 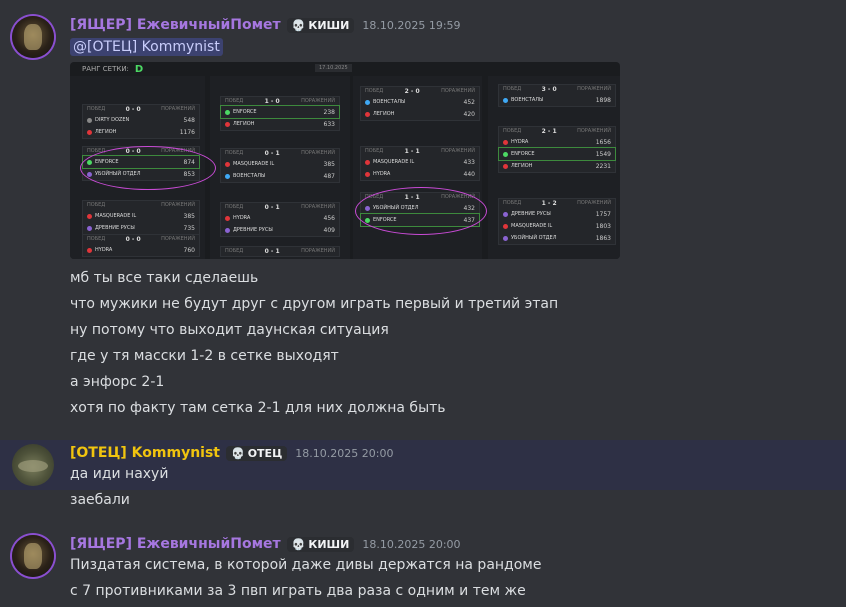 What do you see at coordinates (557, 238) in the screenshot?
I see `team-row: УБОЙНЫЙ ОТДЕЛ 1863` at bounding box center [557, 238].